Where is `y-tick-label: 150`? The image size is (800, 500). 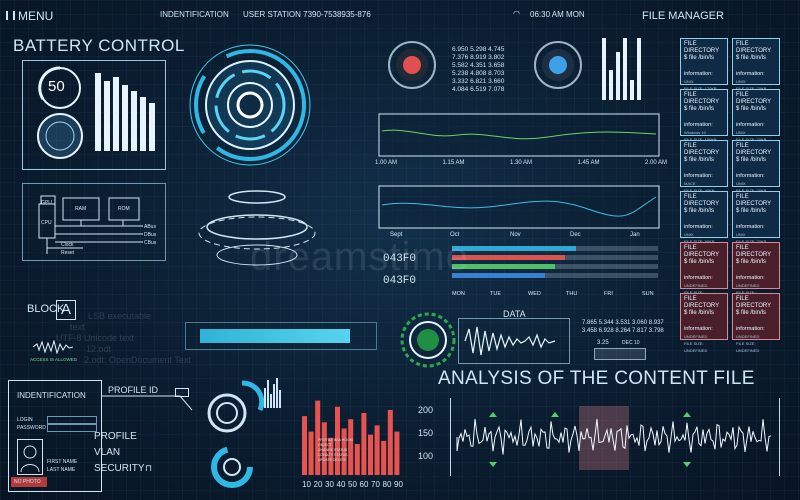
y-tick-label: 150 is located at coordinates (425, 433).